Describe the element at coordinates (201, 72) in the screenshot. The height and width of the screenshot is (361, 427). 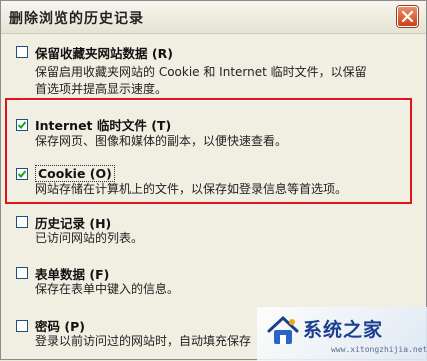
I see `option-description: 保留启用收藏夹网站的 Cookie 和 Internet 临时文件，以保留` at that location.